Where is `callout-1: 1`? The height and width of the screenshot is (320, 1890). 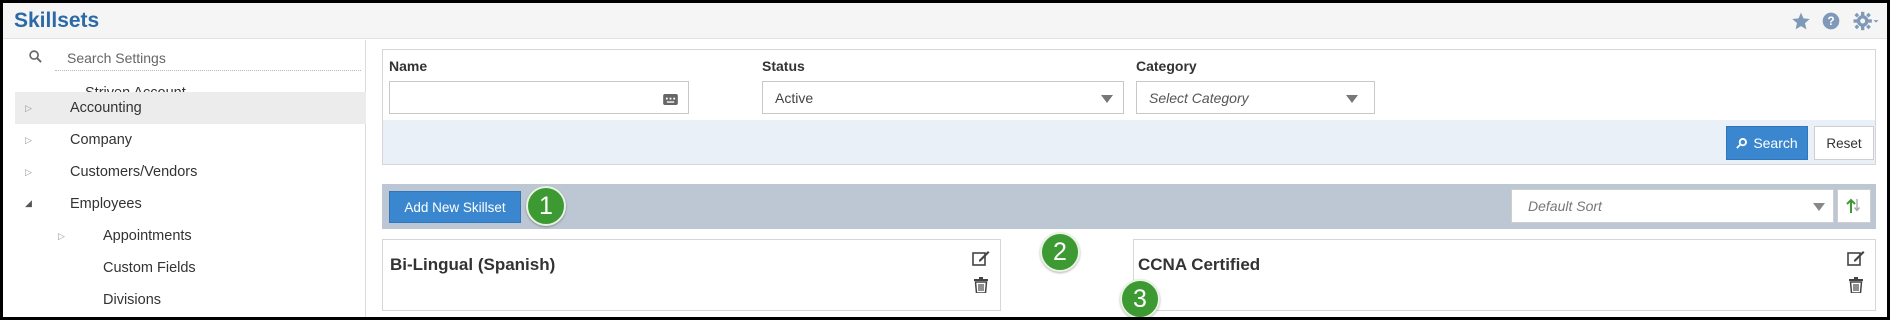
callout-1: 1 is located at coordinates (546, 206).